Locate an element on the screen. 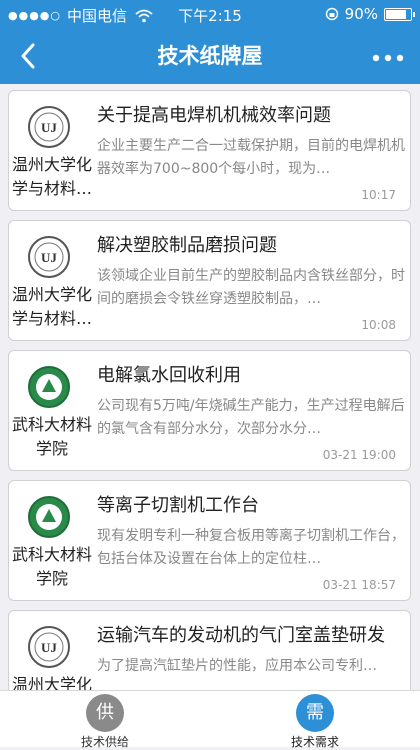 This screenshot has height=750, width=420. item-title: 运输汽车的发动机的气门室盖垫研发 is located at coordinates (241, 635).